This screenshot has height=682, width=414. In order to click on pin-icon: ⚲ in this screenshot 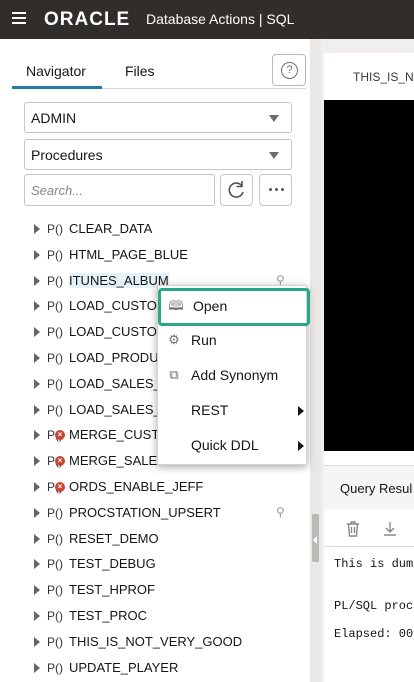, I will do `click(280, 512)`.